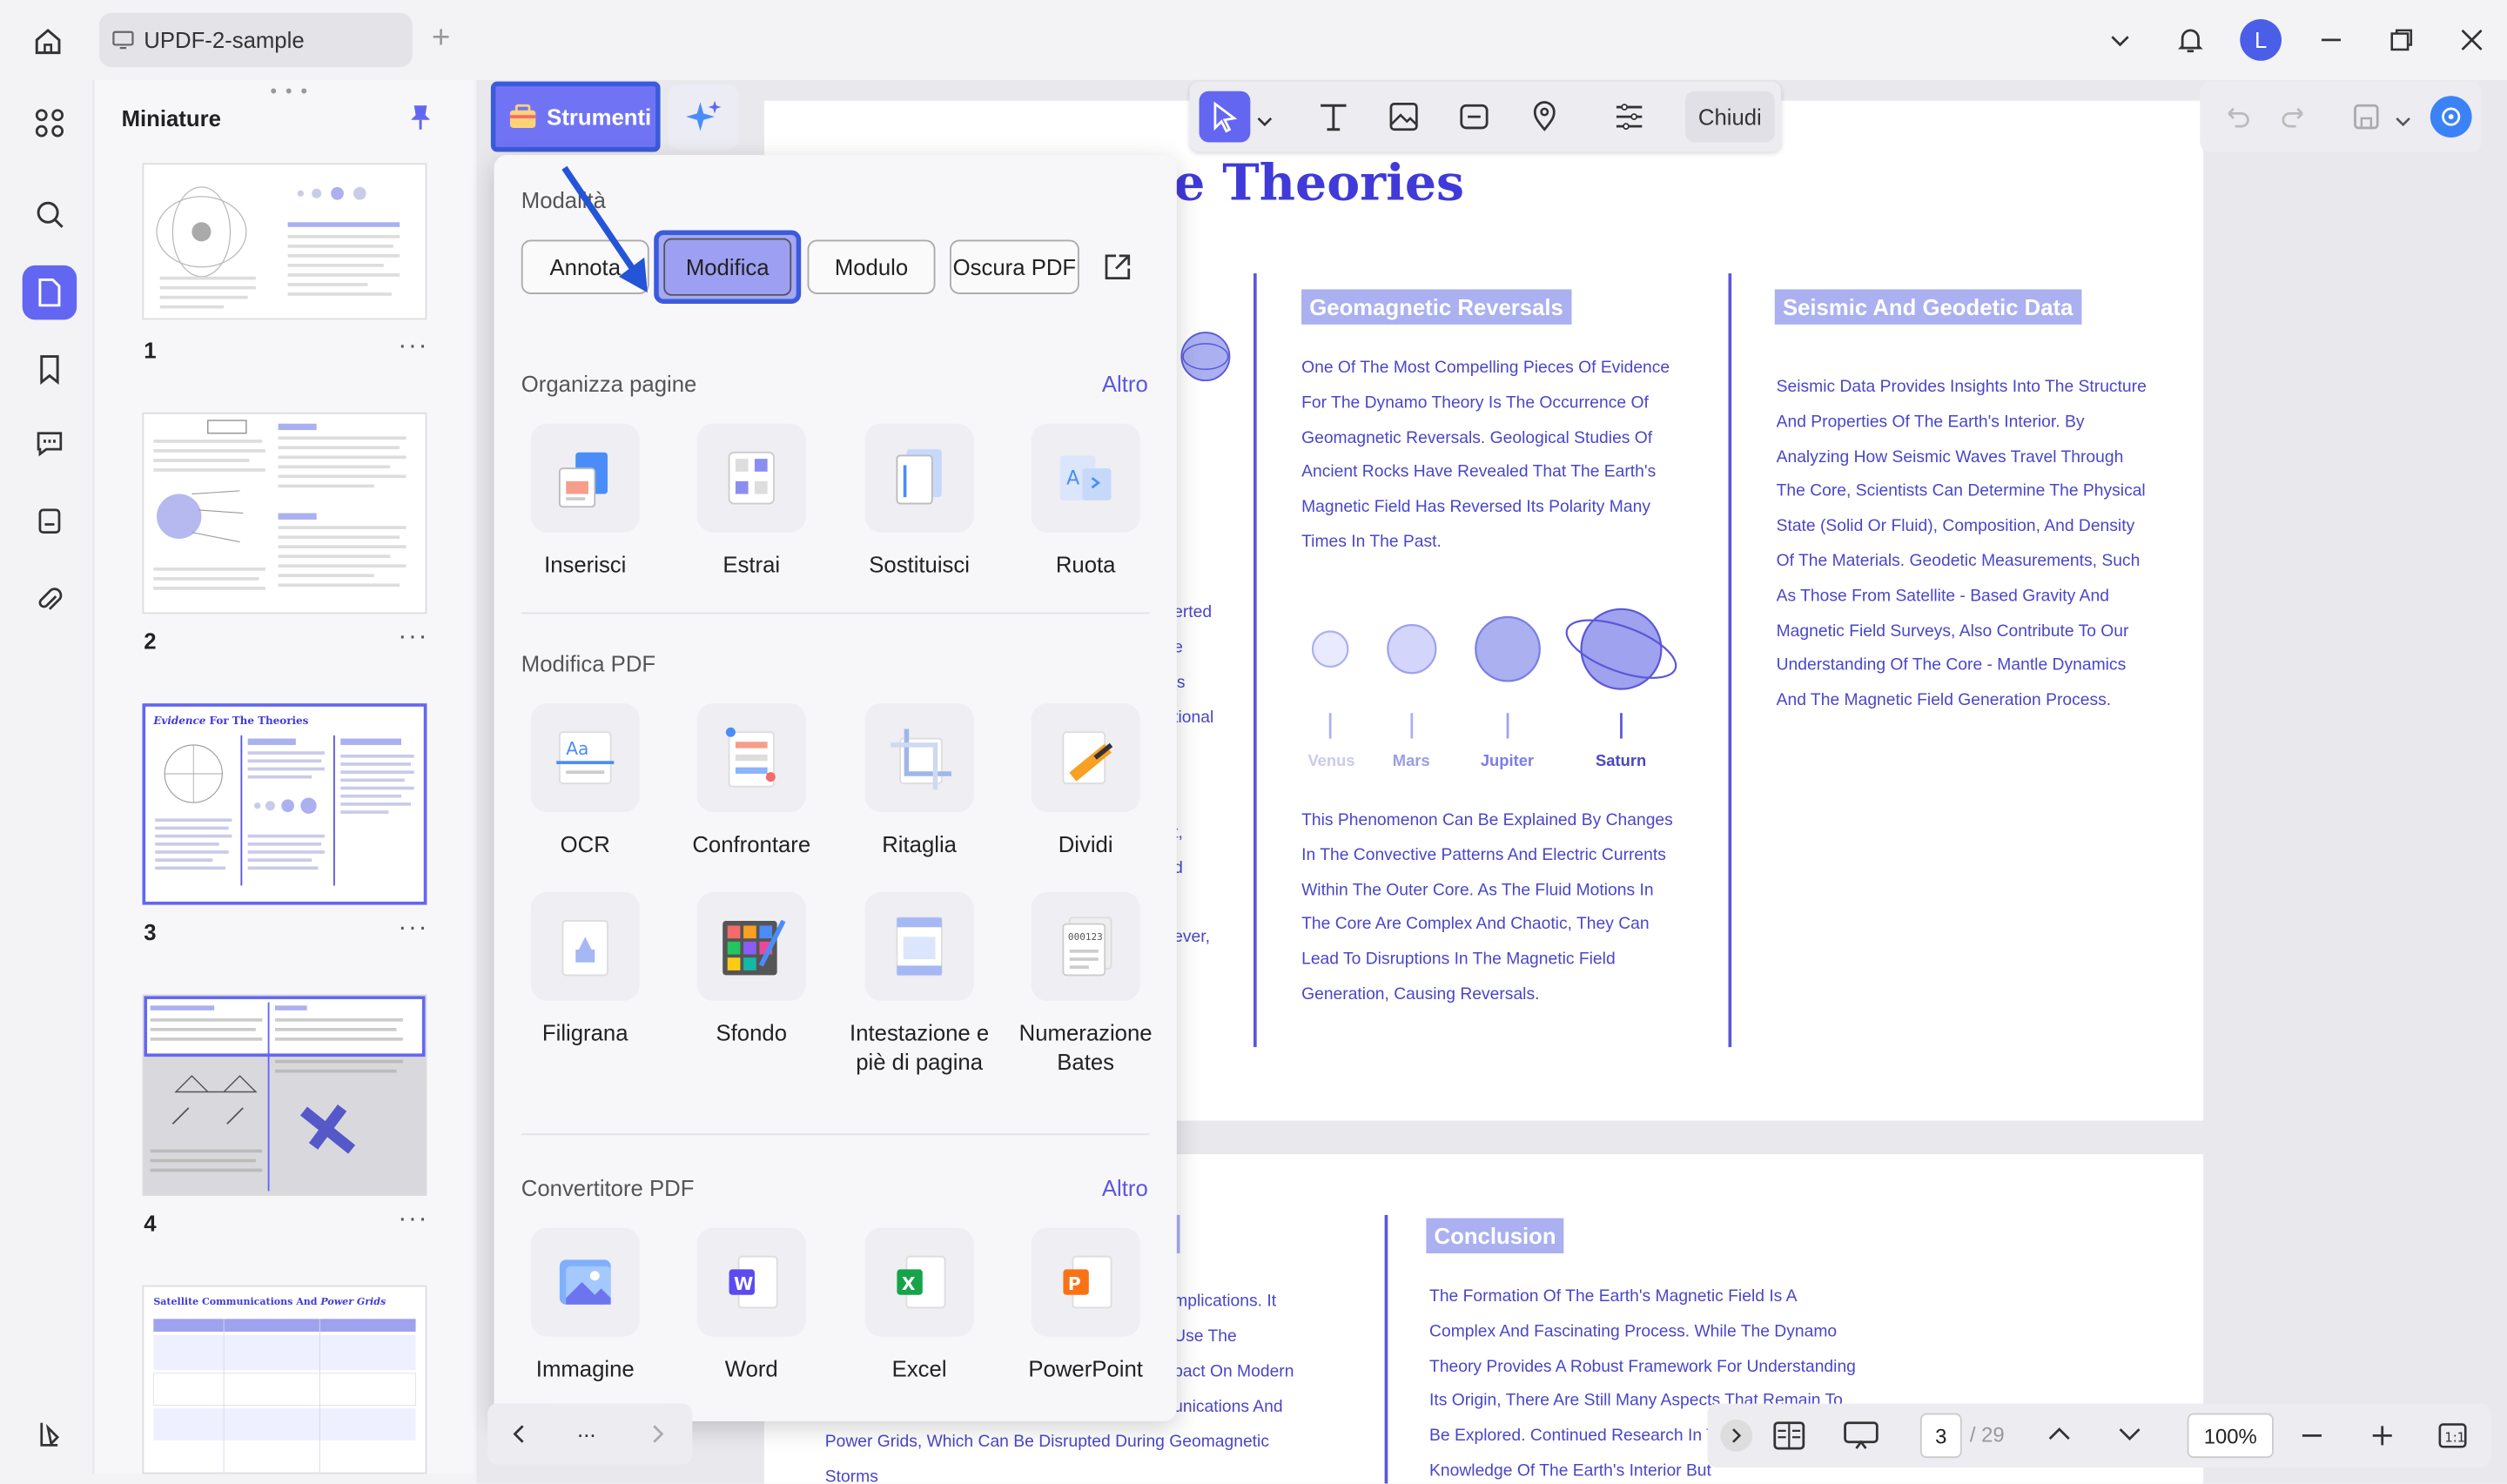  I want to click on convert-more-link: Altro, so click(1125, 1188).